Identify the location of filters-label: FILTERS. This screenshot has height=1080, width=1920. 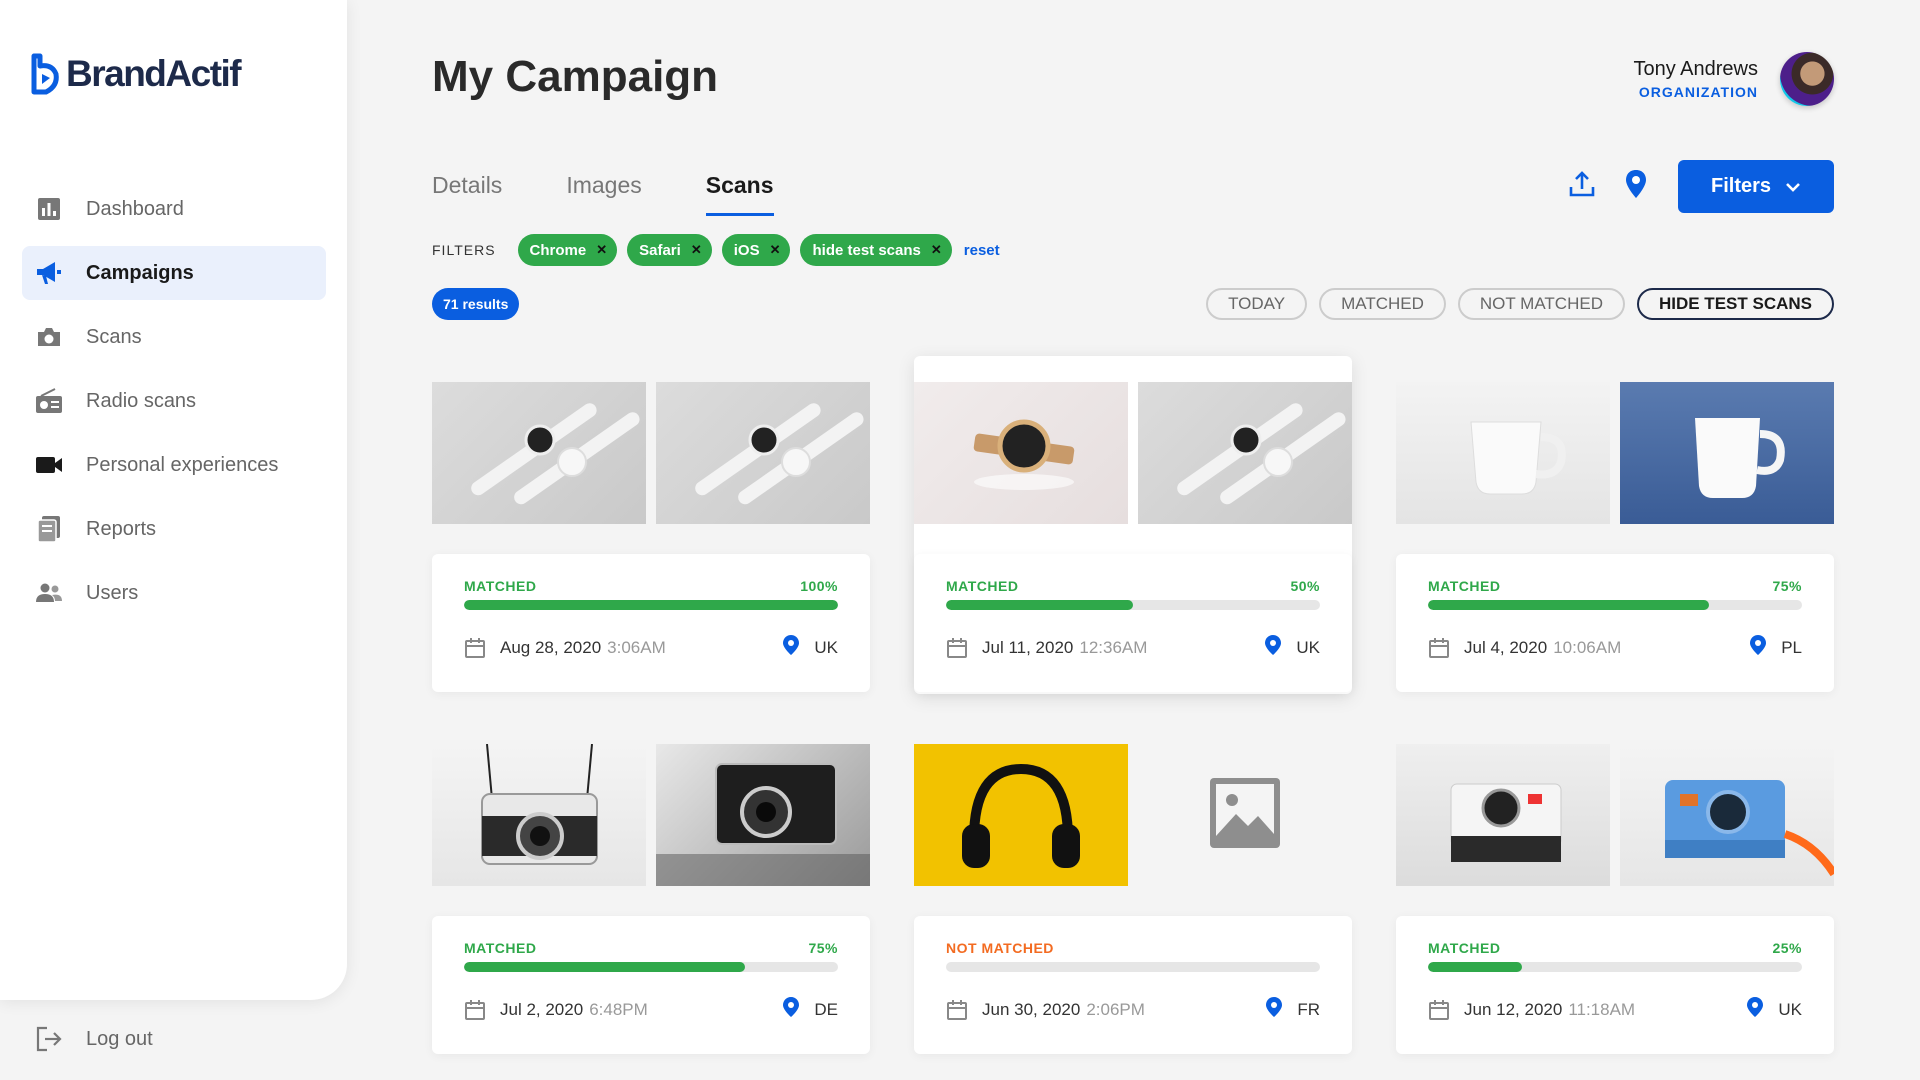
(464, 250).